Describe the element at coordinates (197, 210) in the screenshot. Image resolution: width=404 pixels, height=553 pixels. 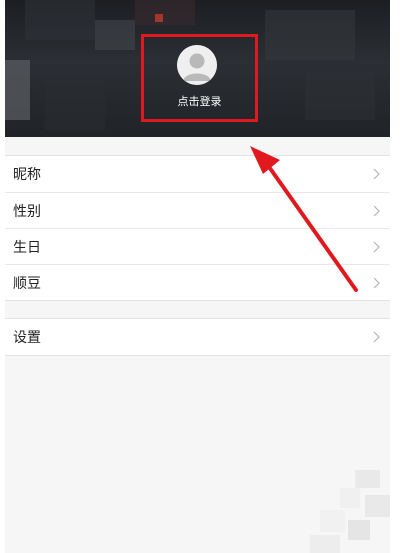
I see `list-item-gender: 性别` at that location.